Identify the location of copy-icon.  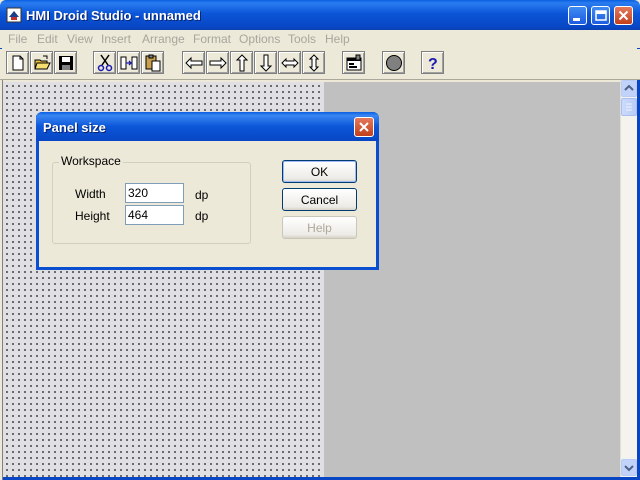
(129, 63).